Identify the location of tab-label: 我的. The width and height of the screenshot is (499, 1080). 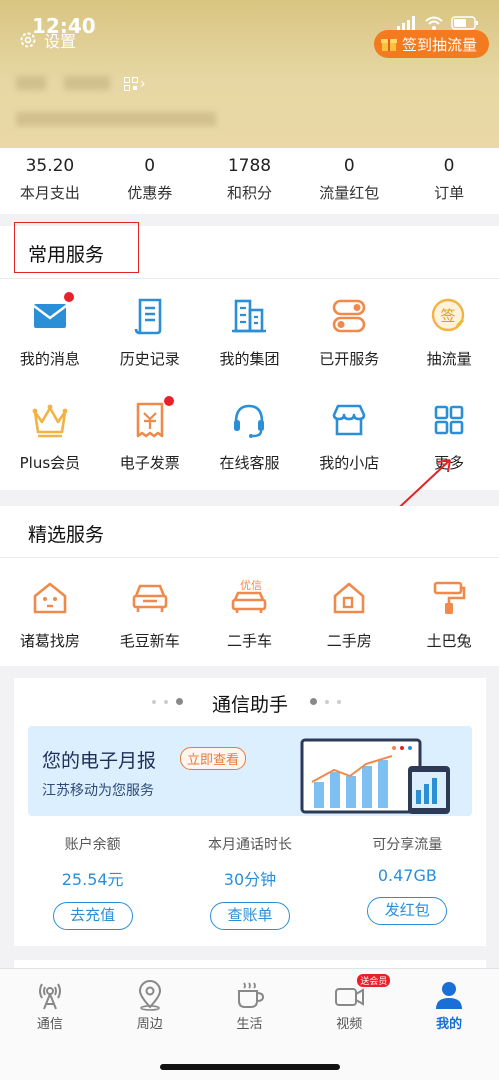
(449, 1024).